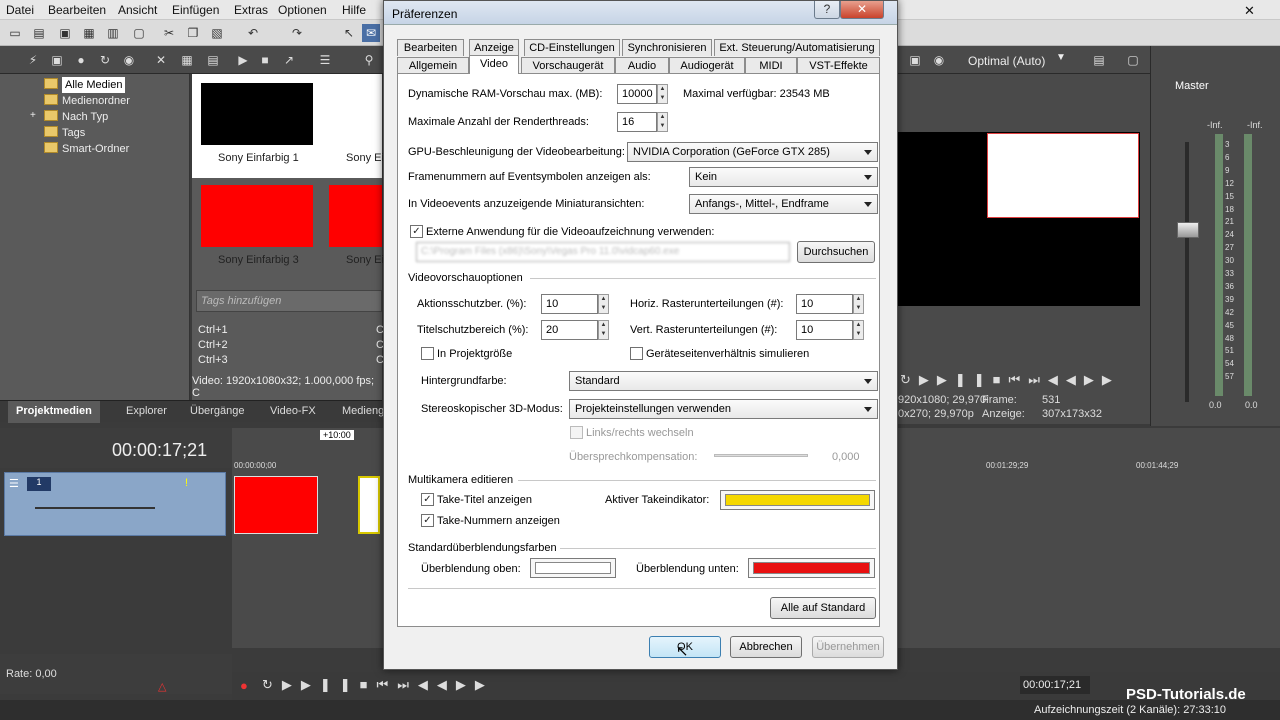 The height and width of the screenshot is (720, 1280). What do you see at coordinates (354, 10) in the screenshot?
I see `menu-hilfe: Hilfe` at bounding box center [354, 10].